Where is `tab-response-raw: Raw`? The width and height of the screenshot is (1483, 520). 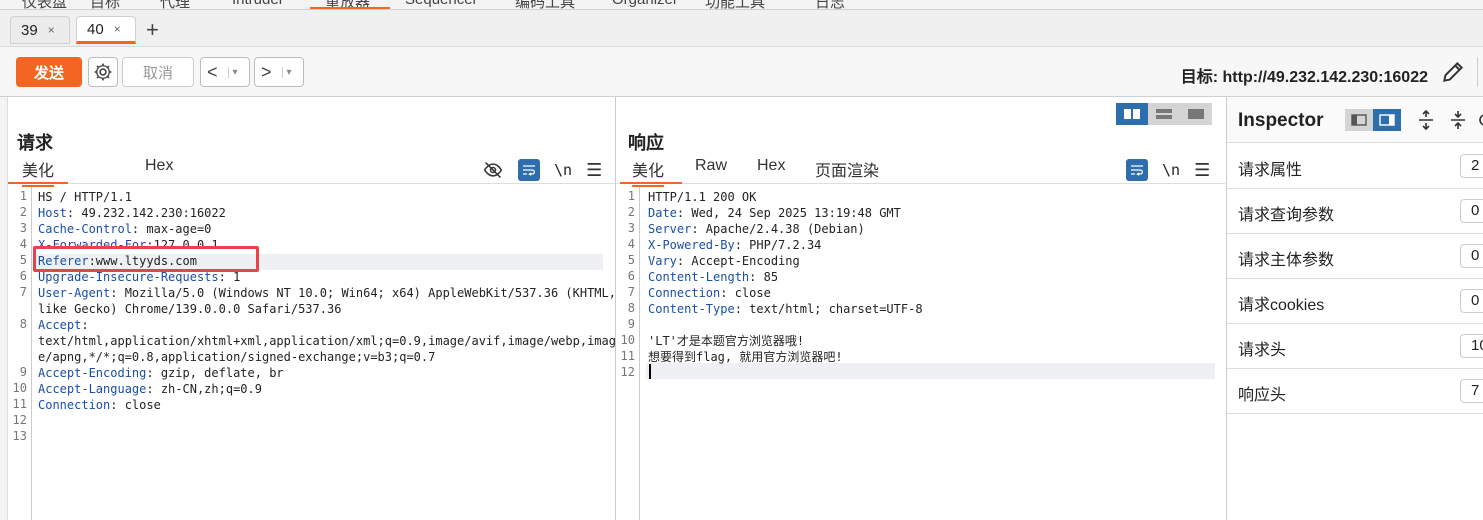 tab-response-raw: Raw is located at coordinates (711, 166).